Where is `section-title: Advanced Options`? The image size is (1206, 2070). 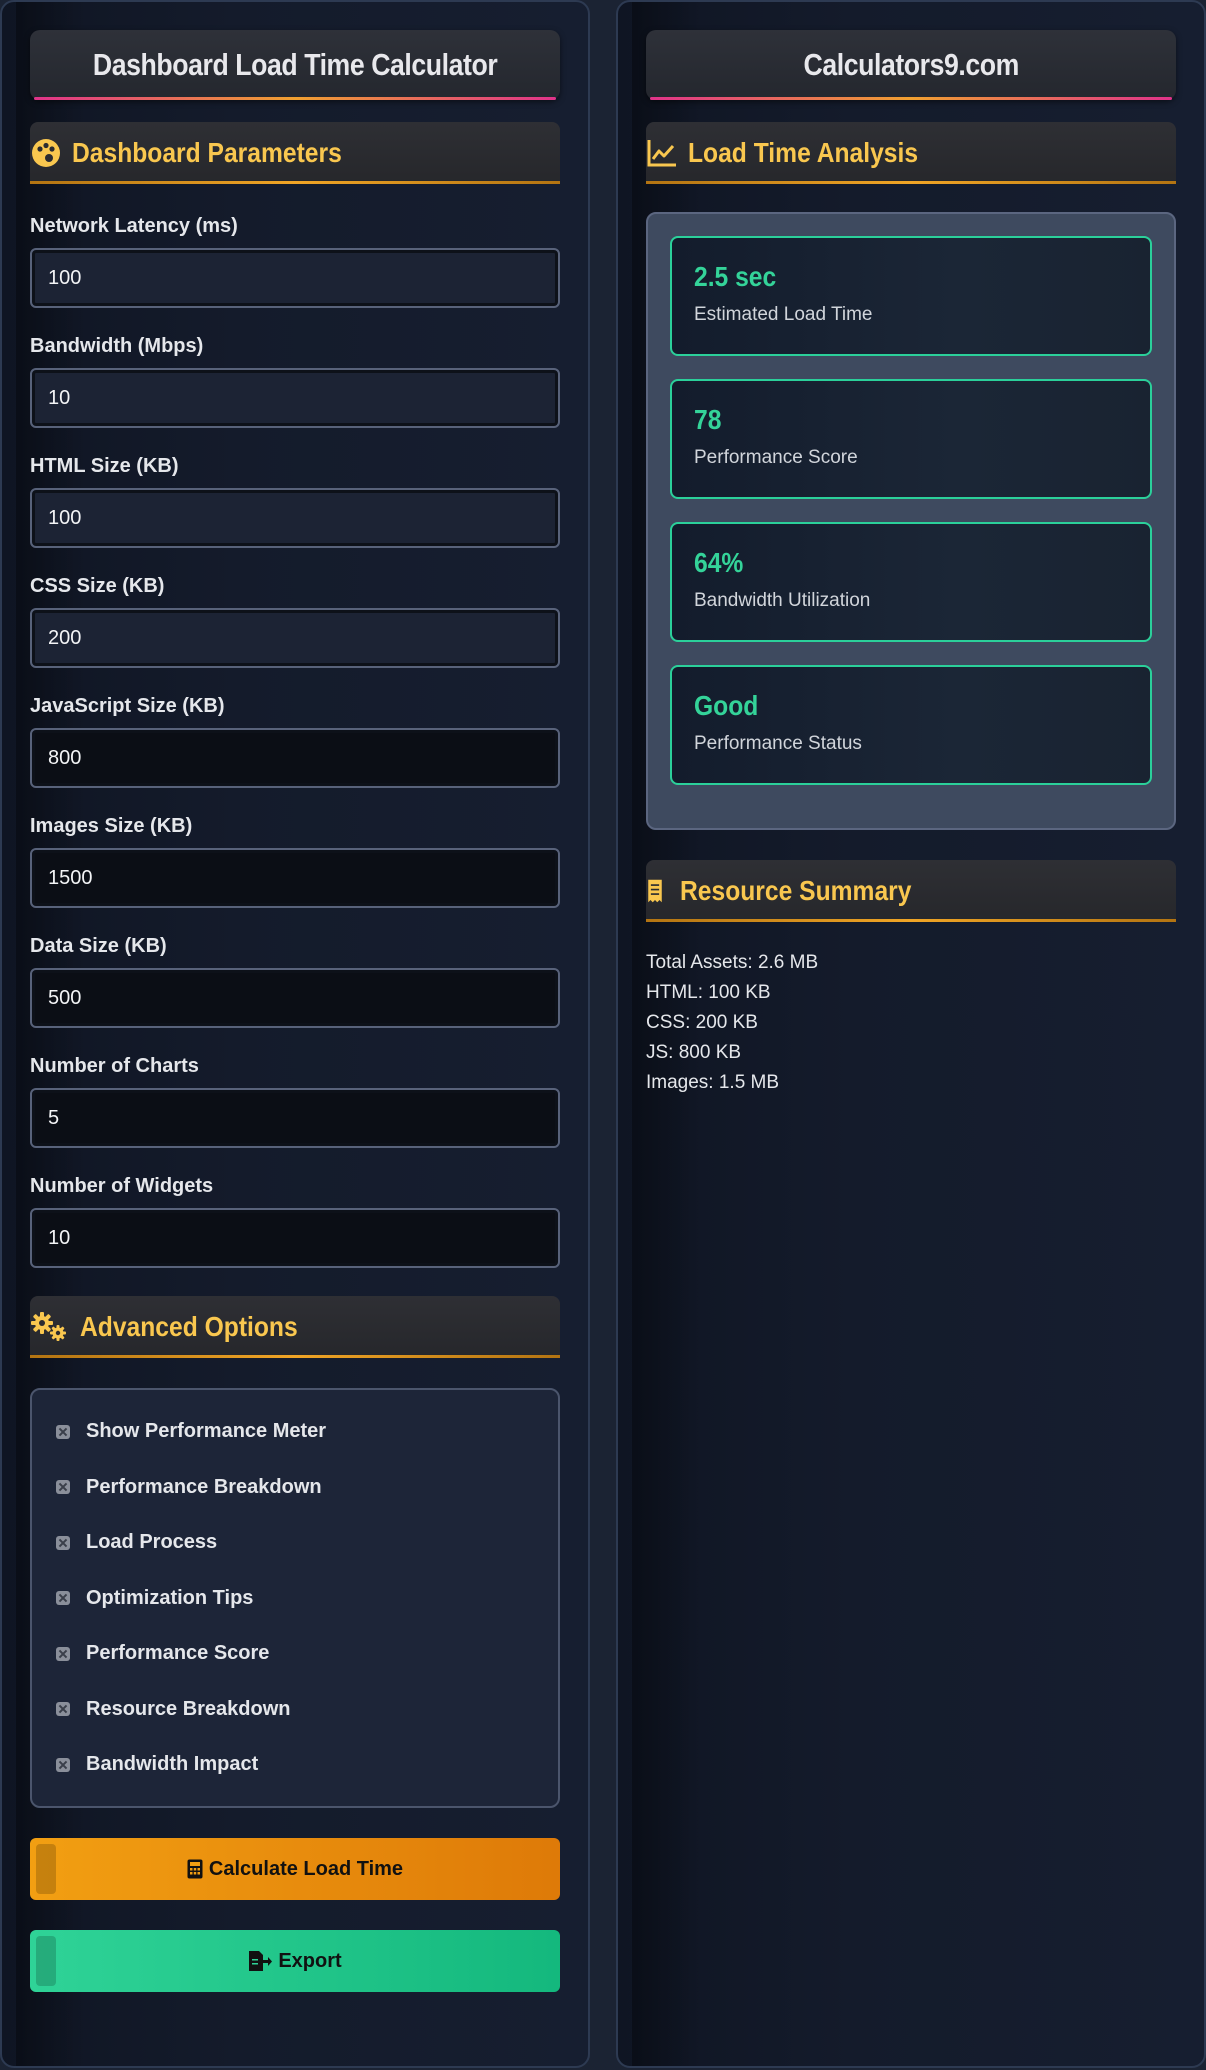
section-title: Advanced Options is located at coordinates (189, 1326).